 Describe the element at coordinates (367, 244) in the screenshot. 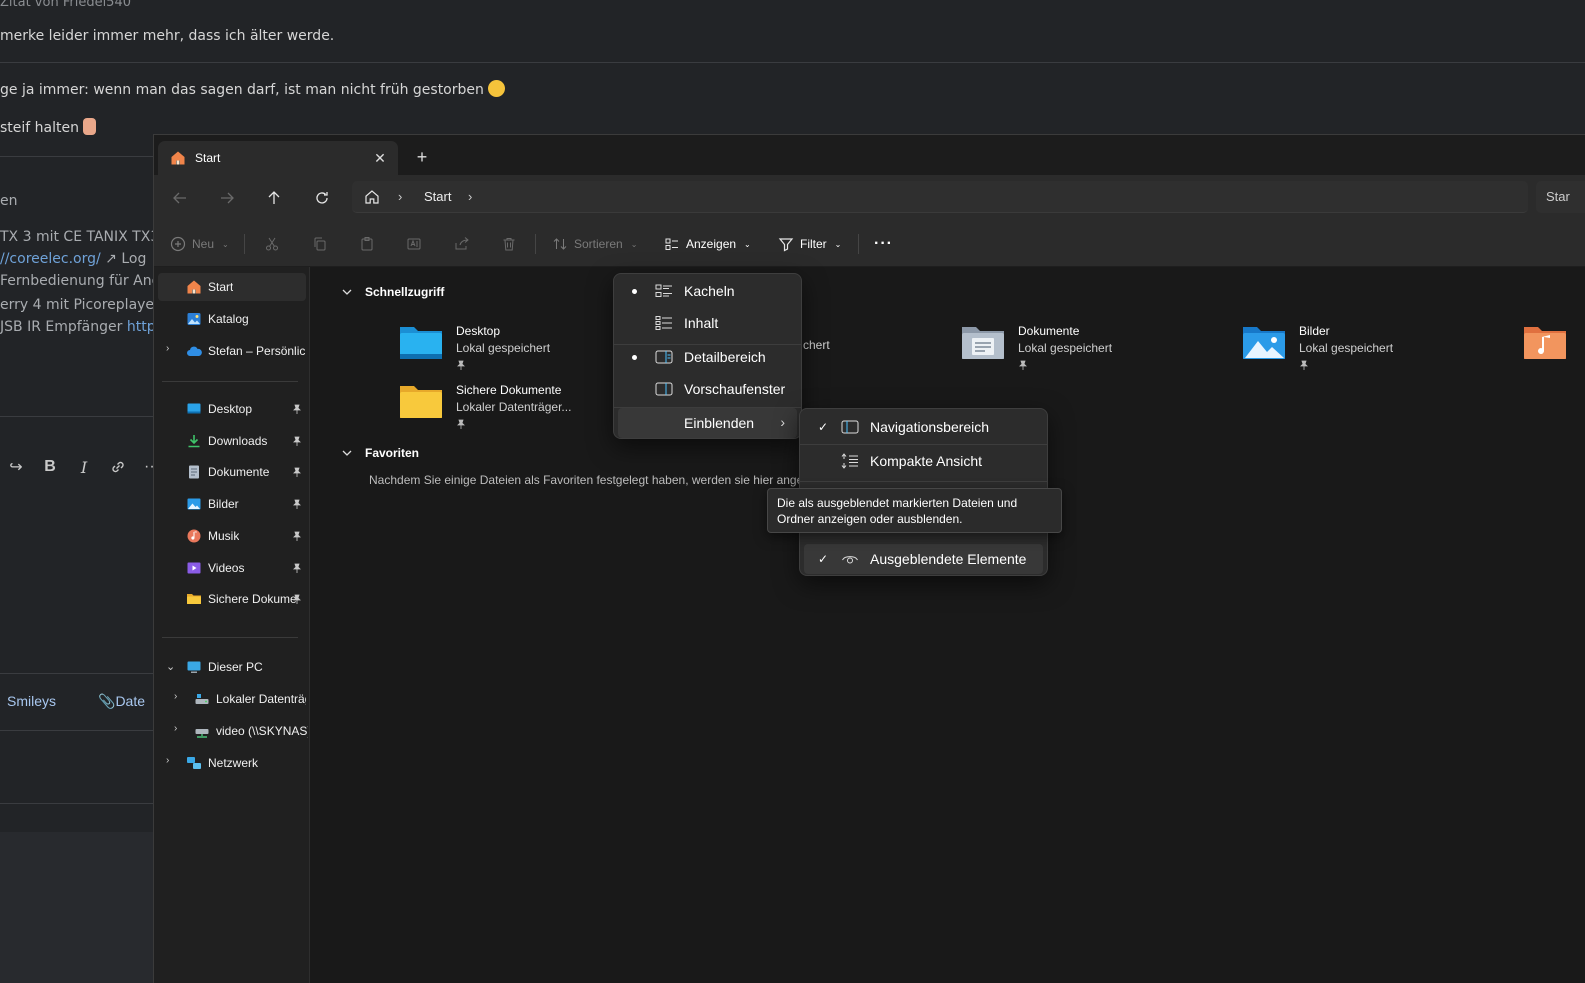

I see `paste-button` at that location.